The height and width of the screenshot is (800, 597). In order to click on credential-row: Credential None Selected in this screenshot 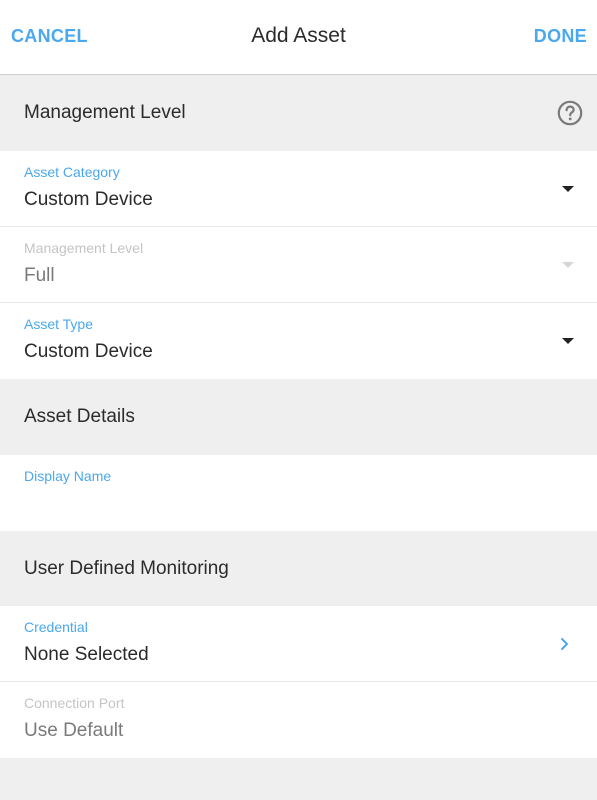, I will do `click(298, 644)`.